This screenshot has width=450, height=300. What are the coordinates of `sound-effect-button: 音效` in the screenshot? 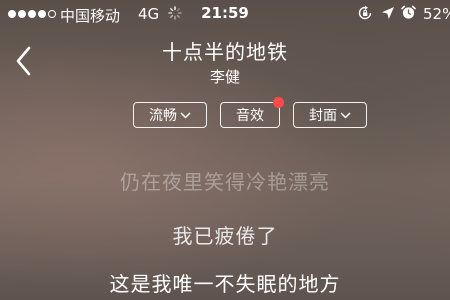 It's located at (250, 115).